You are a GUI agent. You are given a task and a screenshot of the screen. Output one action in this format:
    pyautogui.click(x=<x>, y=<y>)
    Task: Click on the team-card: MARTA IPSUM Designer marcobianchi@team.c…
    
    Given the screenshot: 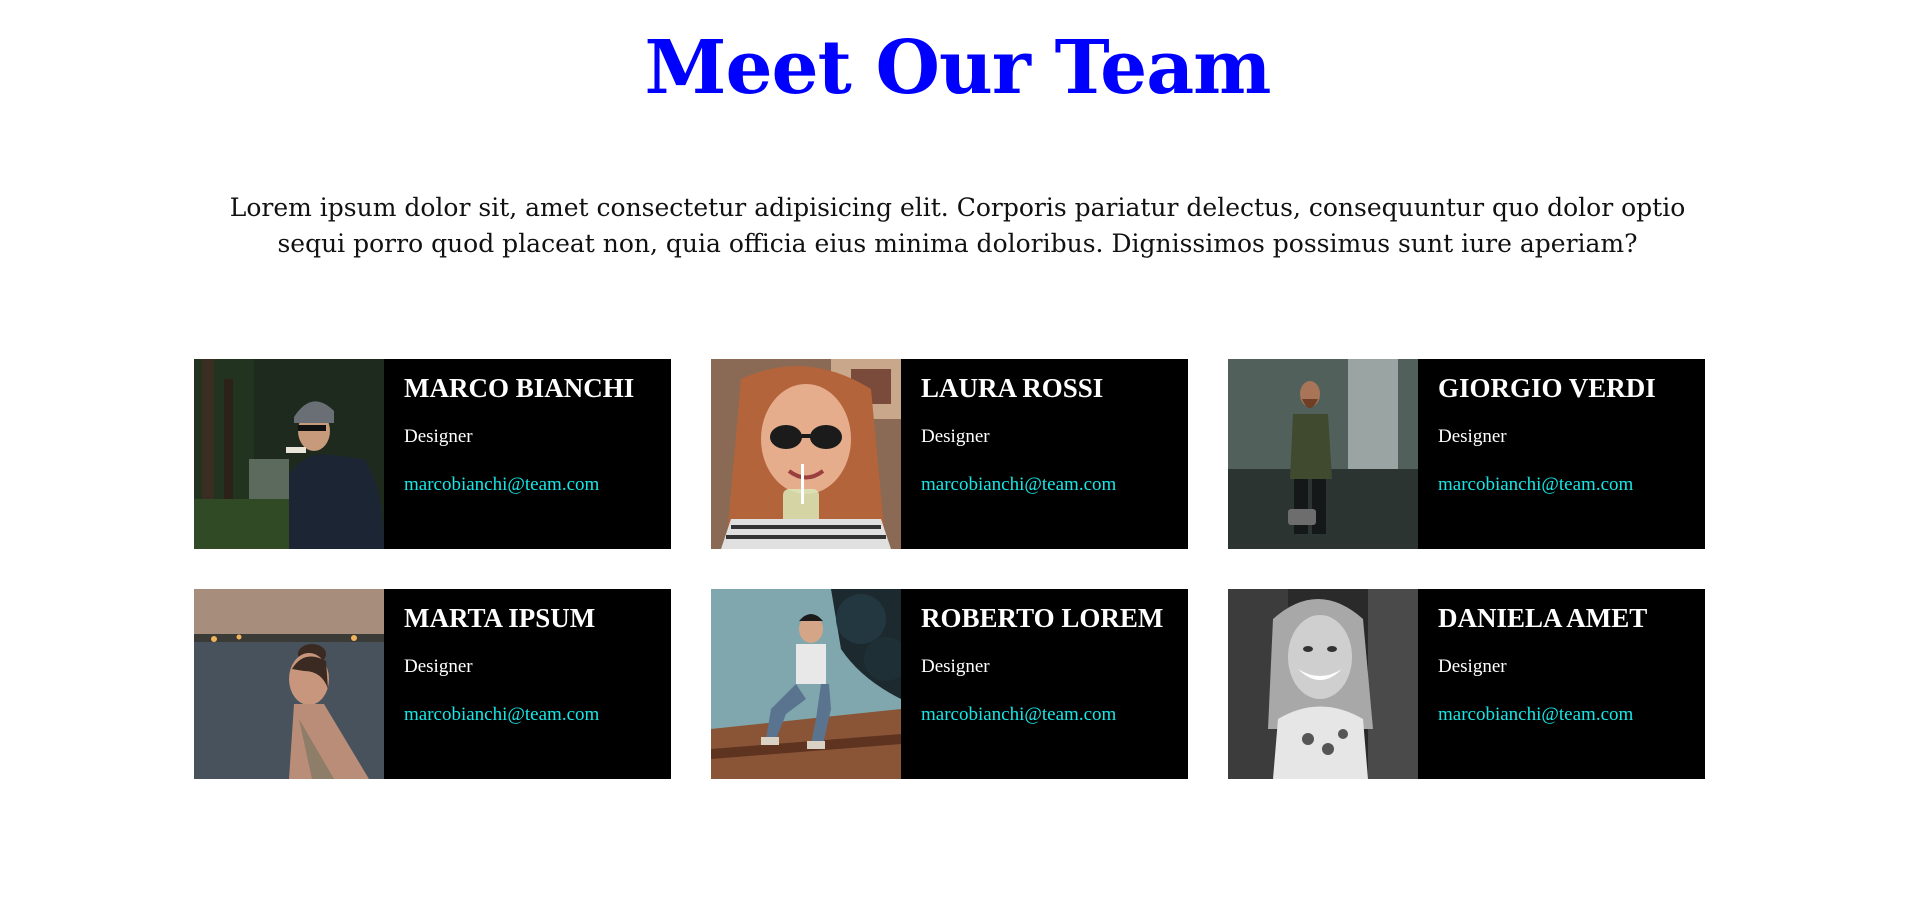 What is the action you would take?
    pyautogui.click(x=432, y=684)
    